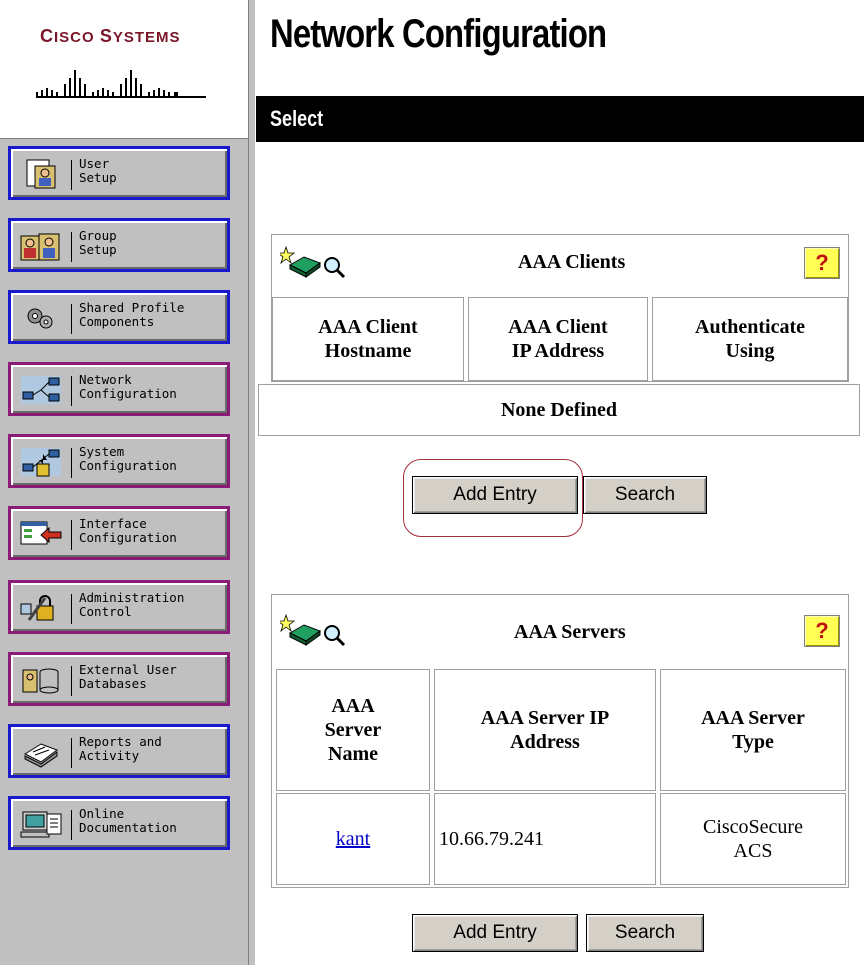  I want to click on table-cell: kant, so click(353, 839).